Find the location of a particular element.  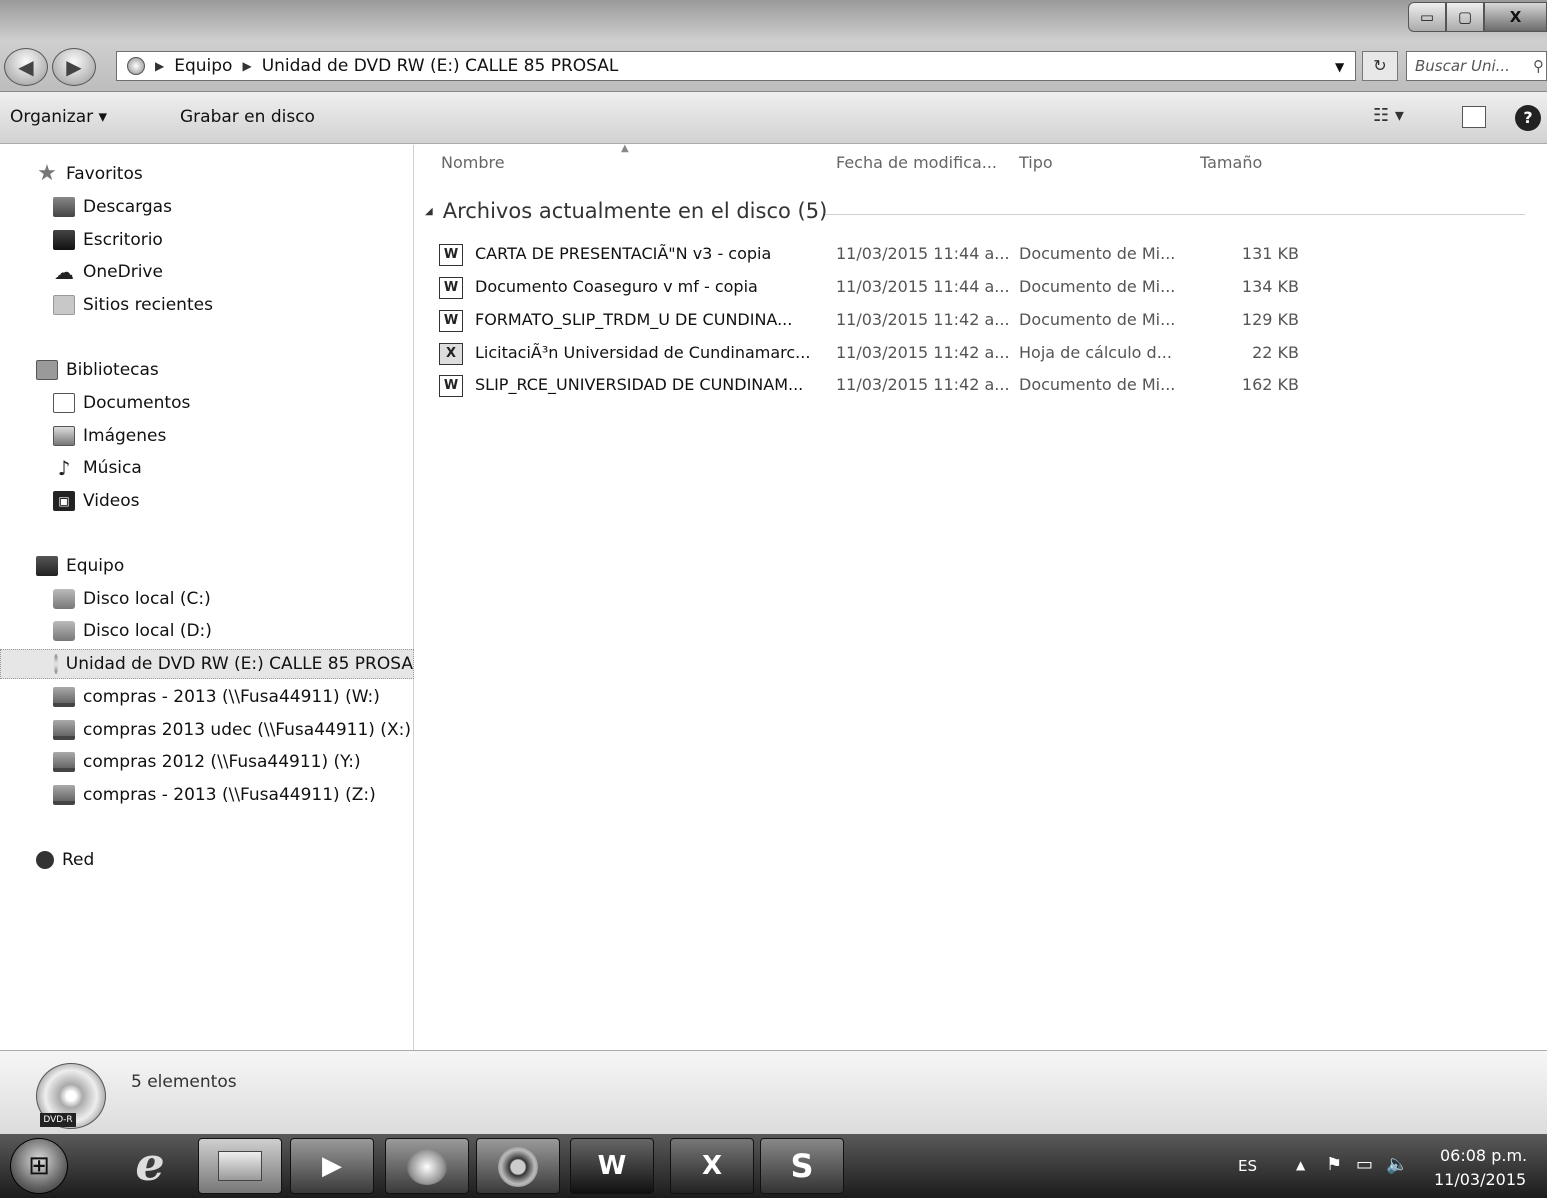

nav-item-musica: ♪ Música is located at coordinates (207, 468).